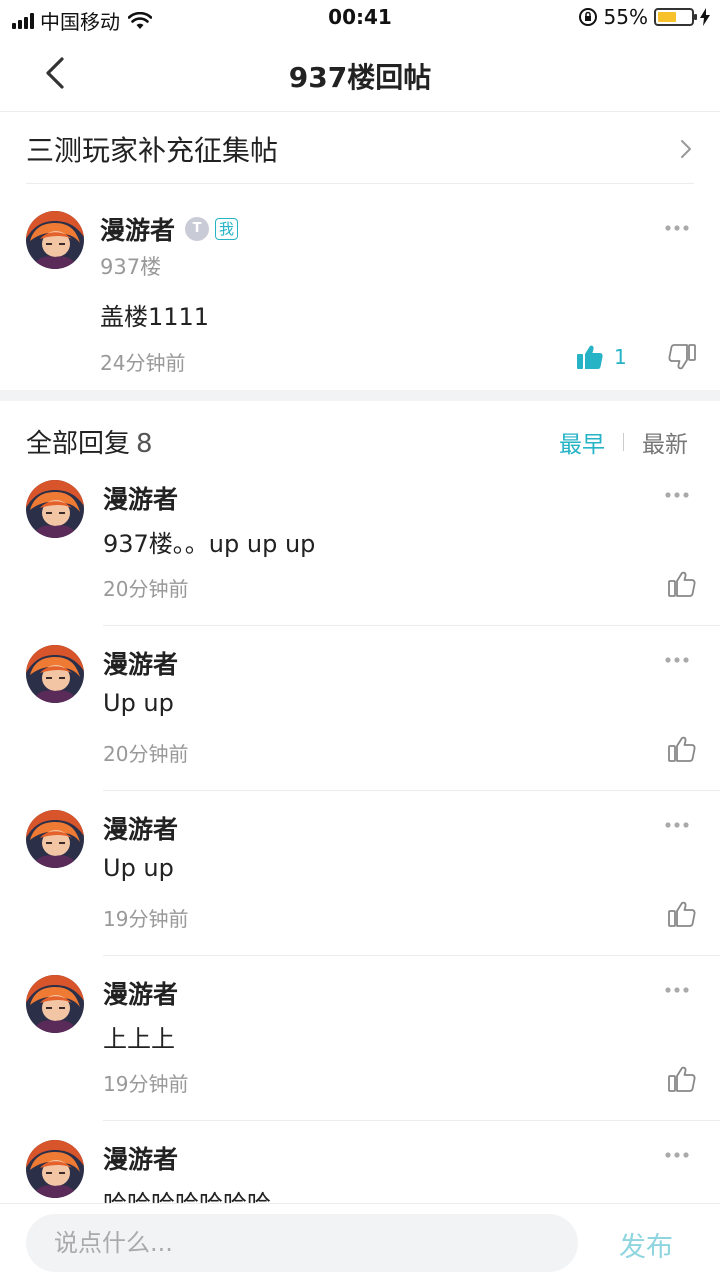 The width and height of the screenshot is (720, 1280). What do you see at coordinates (360, 559) in the screenshot?
I see `reply-item: 漫游者 937楼。。up up up 20分钟前` at bounding box center [360, 559].